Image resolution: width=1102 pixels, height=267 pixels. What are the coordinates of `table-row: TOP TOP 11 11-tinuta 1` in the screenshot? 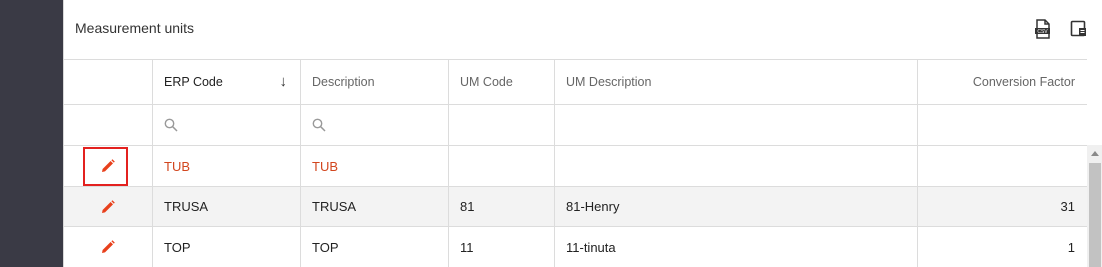 It's located at (575, 247).